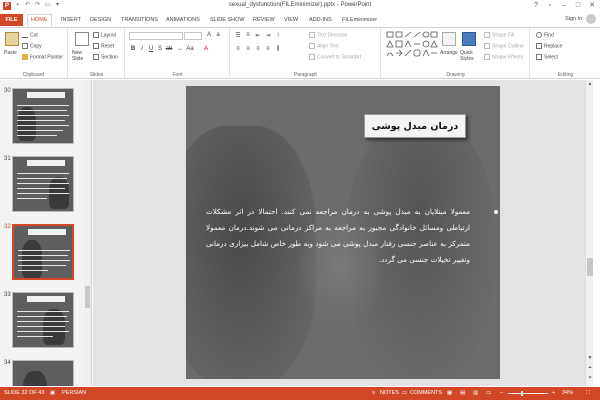 This screenshot has width=600, height=400. What do you see at coordinates (169, 49) in the screenshot?
I see `strikethrough-icon: ab` at bounding box center [169, 49].